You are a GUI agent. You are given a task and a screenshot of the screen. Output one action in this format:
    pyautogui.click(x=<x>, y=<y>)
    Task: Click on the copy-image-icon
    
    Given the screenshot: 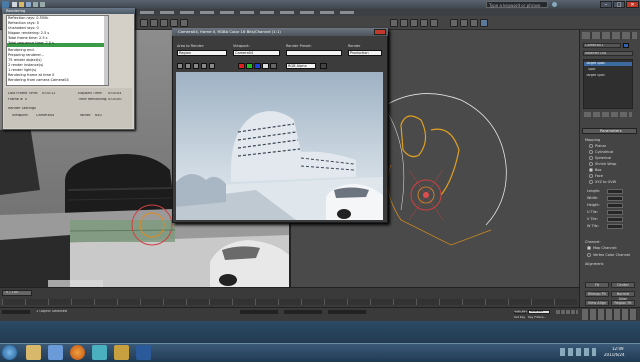 What is the action you would take?
    pyautogui.click(x=188, y=66)
    